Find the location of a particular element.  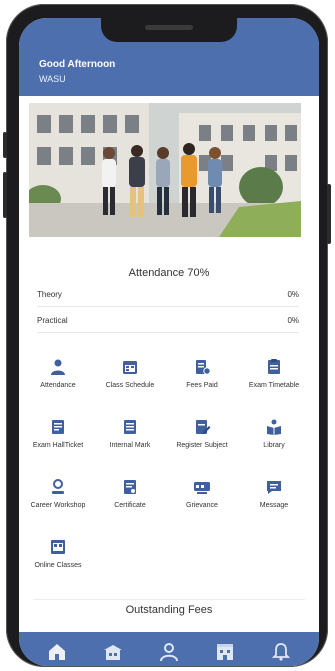

schedule-icon is located at coordinates (130, 367).